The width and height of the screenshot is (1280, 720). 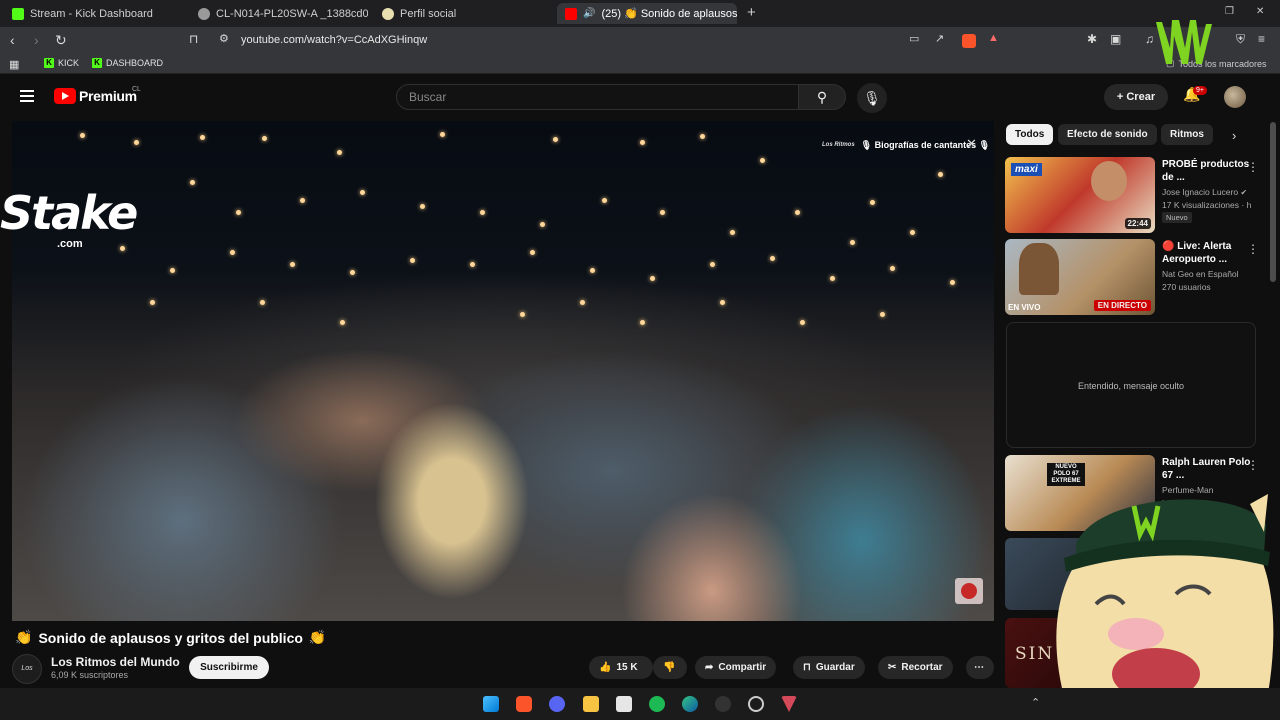 I want to click on like-button: 👍 15 K, so click(x=621, y=667).